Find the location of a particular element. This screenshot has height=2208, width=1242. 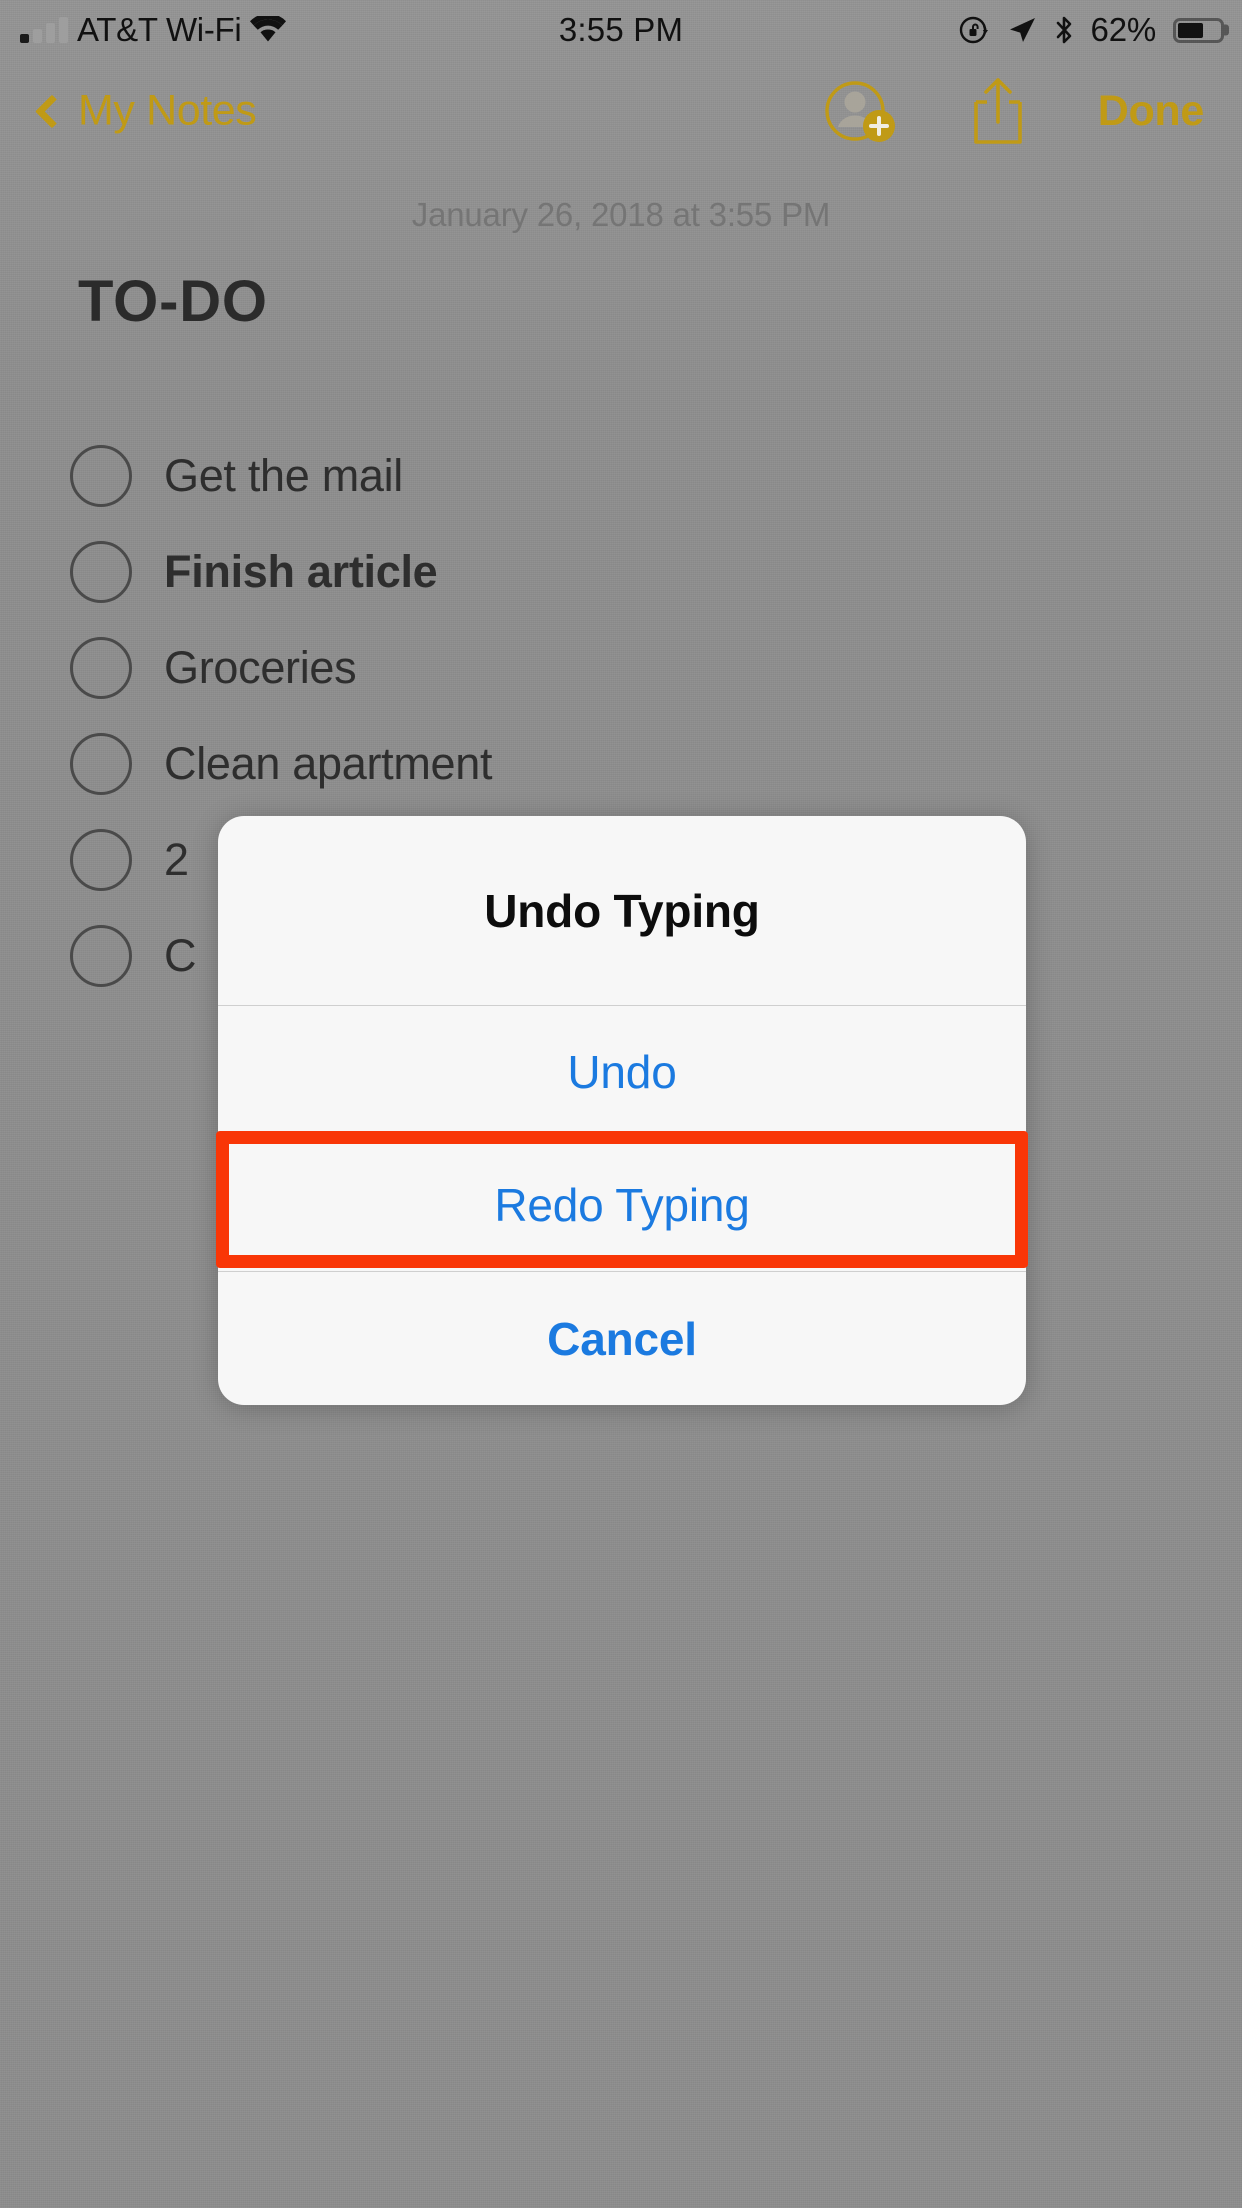

checklist-item-label: Finish article is located at coordinates (301, 571).